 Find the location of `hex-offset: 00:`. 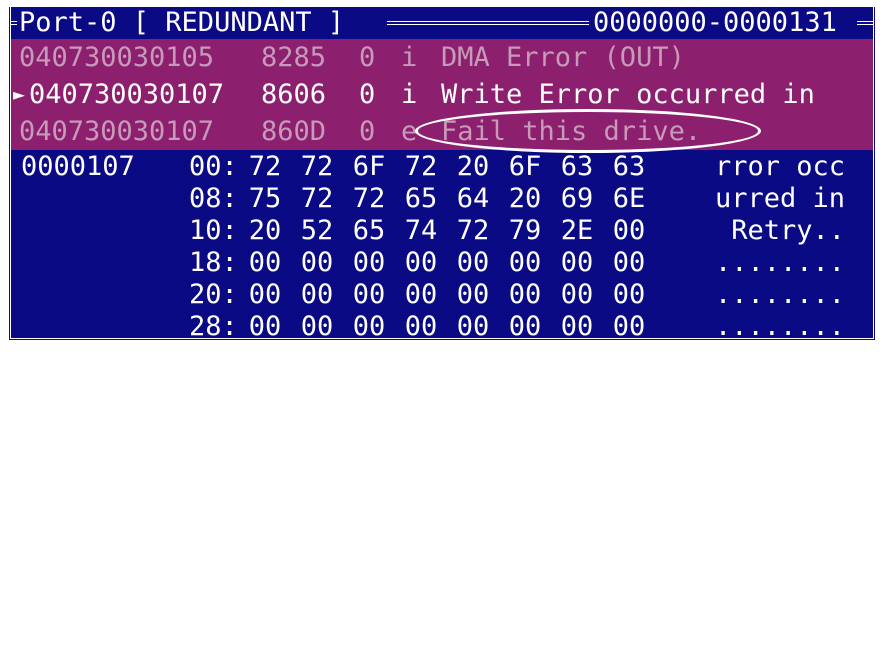

hex-offset: 00: is located at coordinates (213, 166).